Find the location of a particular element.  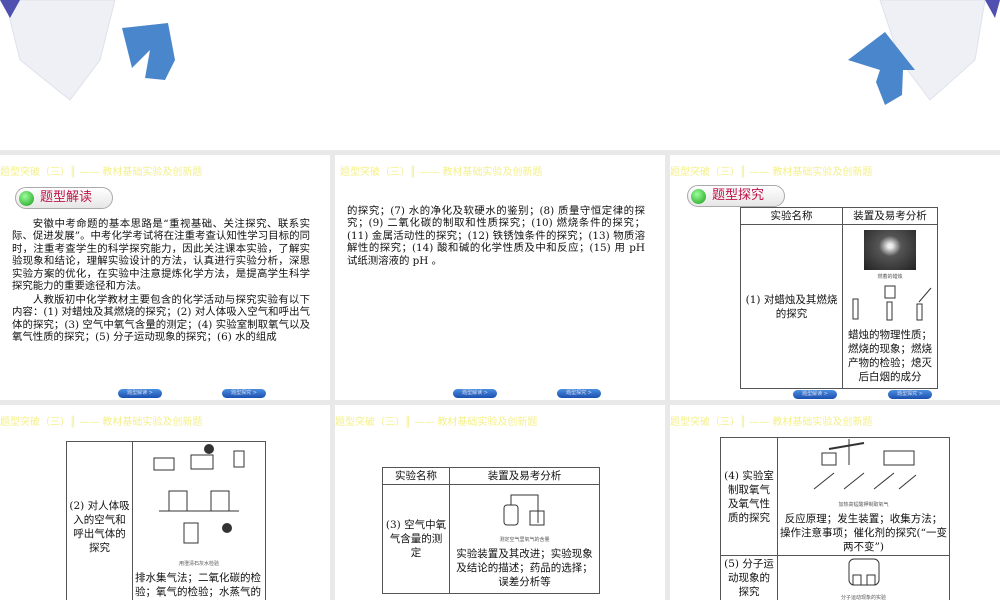

analysis-text: 实验装置及其改进；实验现象及结论的描述；药品的选择；误差分析等 is located at coordinates (524, 568).